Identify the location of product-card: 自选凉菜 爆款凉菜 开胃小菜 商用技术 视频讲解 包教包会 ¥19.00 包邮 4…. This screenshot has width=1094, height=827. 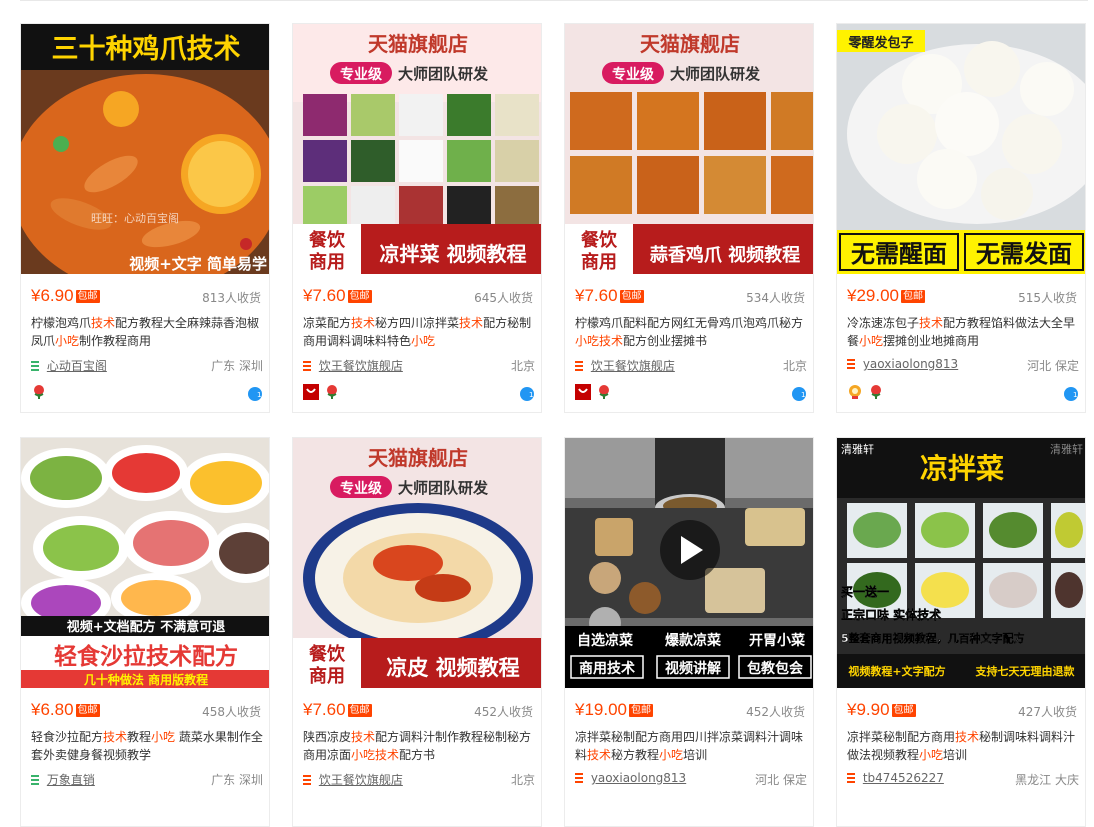
(689, 632).